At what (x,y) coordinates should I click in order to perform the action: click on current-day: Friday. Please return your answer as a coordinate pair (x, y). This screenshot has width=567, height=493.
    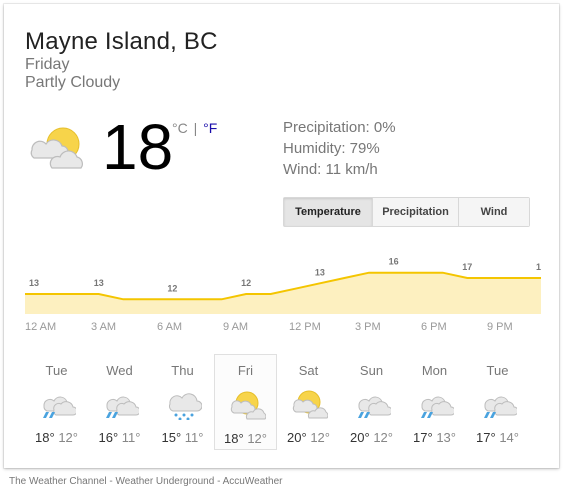
    Looking at the image, I should click on (47, 64).